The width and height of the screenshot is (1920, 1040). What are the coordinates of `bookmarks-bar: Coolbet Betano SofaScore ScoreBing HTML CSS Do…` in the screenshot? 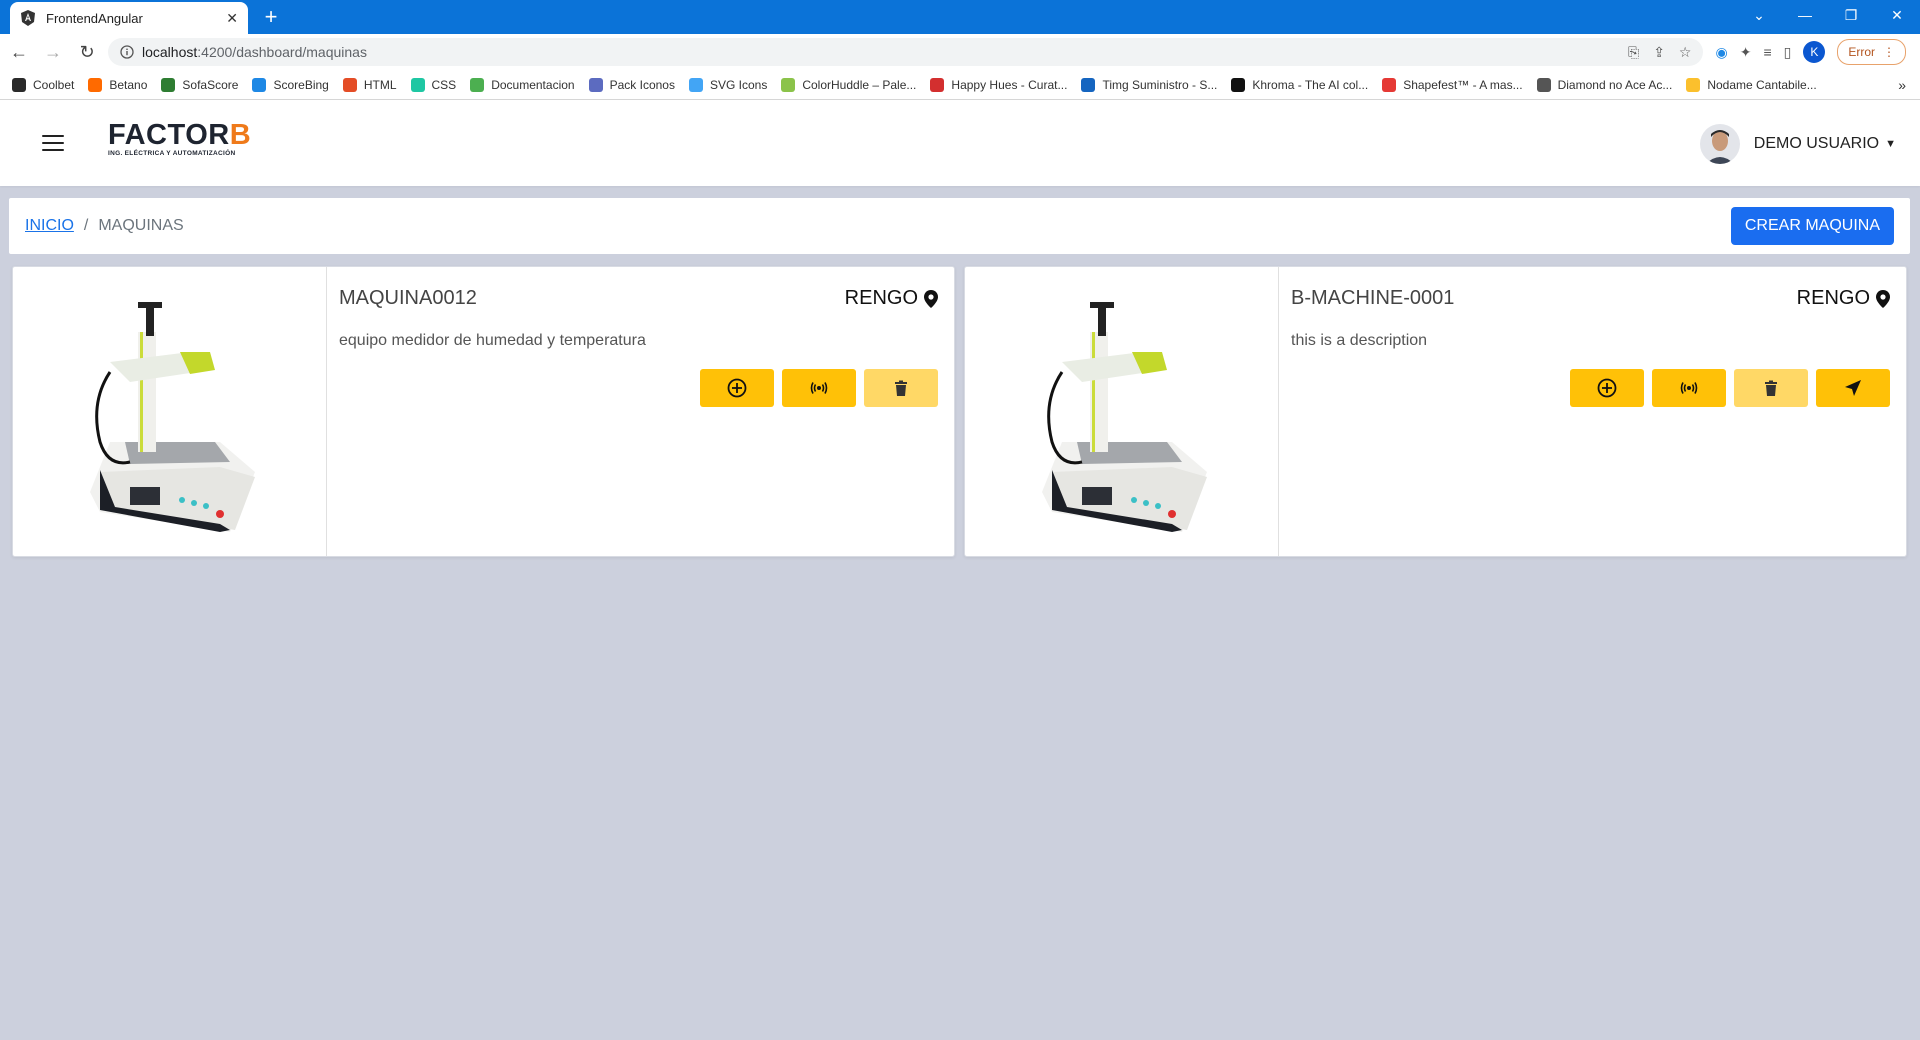 It's located at (960, 85).